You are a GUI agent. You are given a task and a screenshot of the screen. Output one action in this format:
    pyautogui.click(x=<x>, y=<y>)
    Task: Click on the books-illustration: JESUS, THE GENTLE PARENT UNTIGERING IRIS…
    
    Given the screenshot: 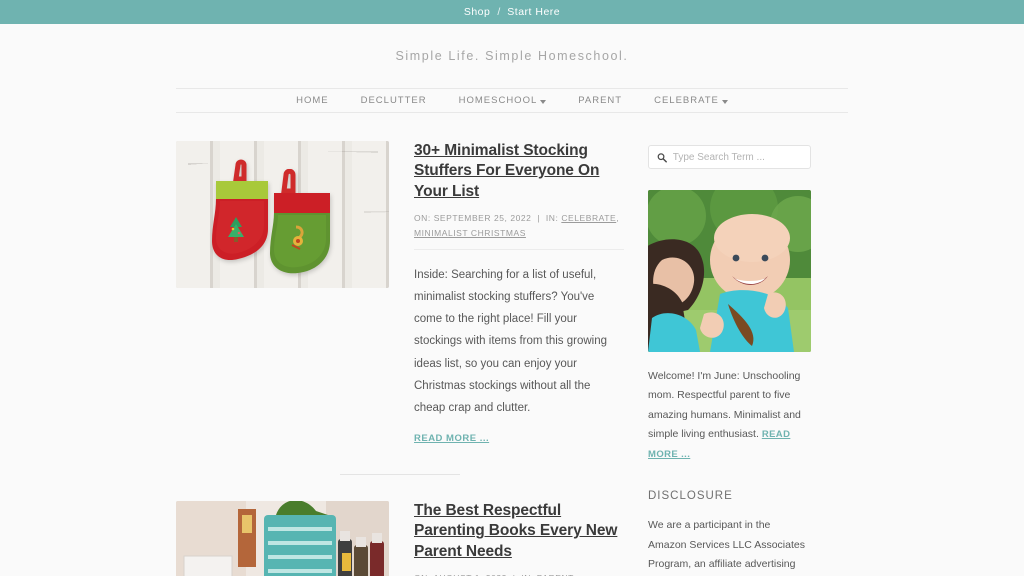 What is the action you would take?
    pyautogui.click(x=282, y=538)
    